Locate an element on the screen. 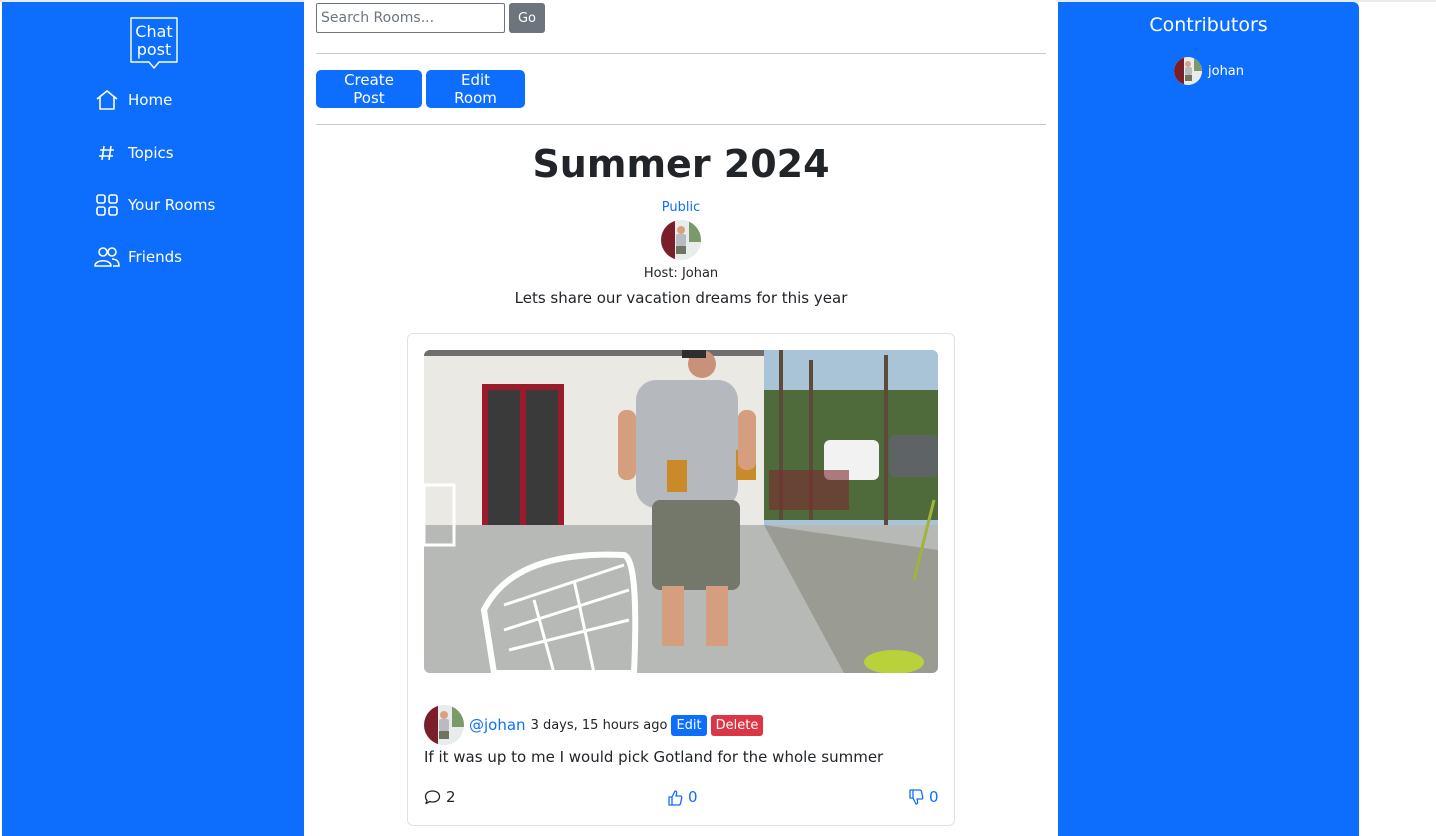 The height and width of the screenshot is (836, 1436). post-timestamp: 3 days, 15 hours ago is located at coordinates (599, 725).